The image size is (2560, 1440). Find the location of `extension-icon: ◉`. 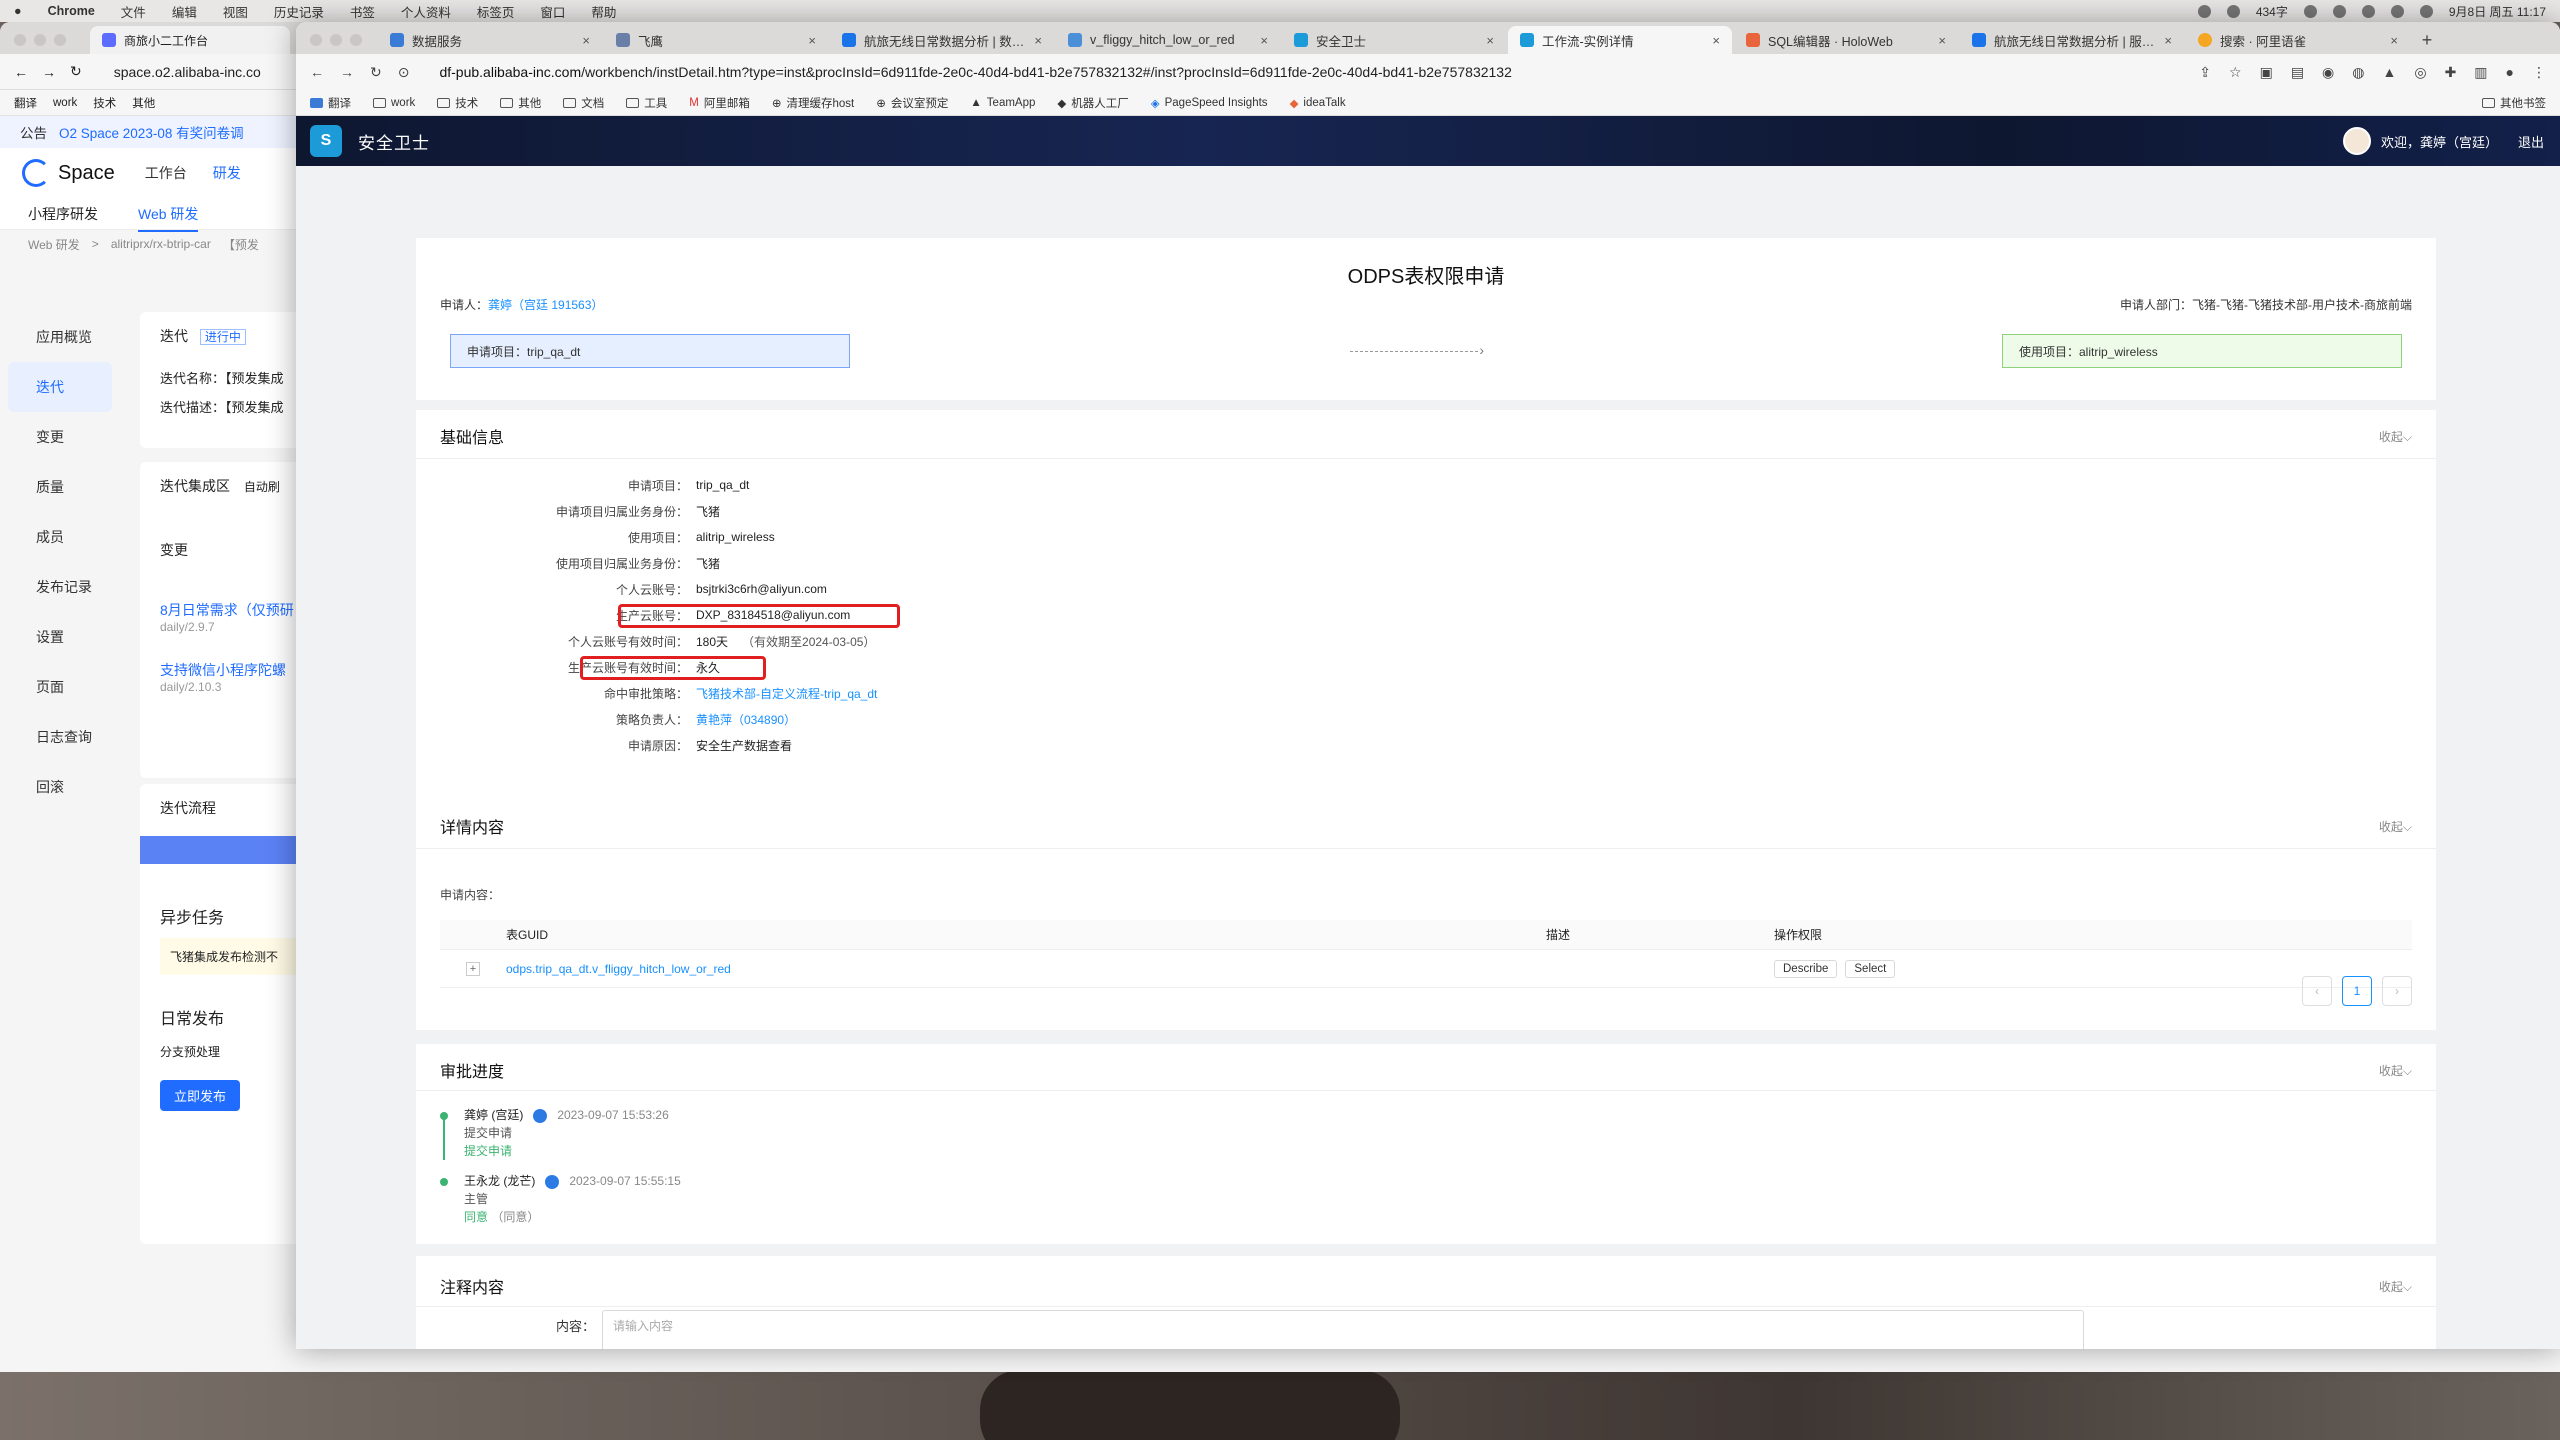

extension-icon: ◉ is located at coordinates (2328, 72).